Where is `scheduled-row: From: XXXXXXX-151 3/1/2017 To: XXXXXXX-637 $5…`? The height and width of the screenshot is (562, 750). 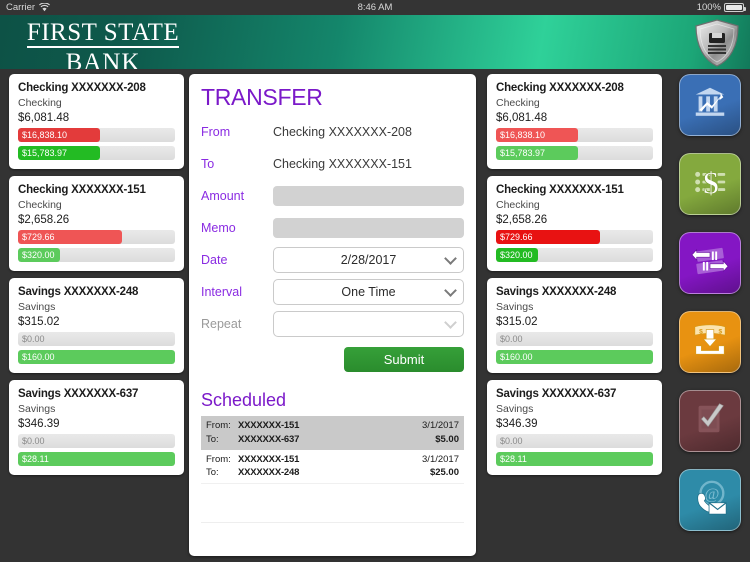
scheduled-row: From: XXXXXXX-151 3/1/2017 To: XXXXXXX-637 $5… is located at coordinates (332, 433).